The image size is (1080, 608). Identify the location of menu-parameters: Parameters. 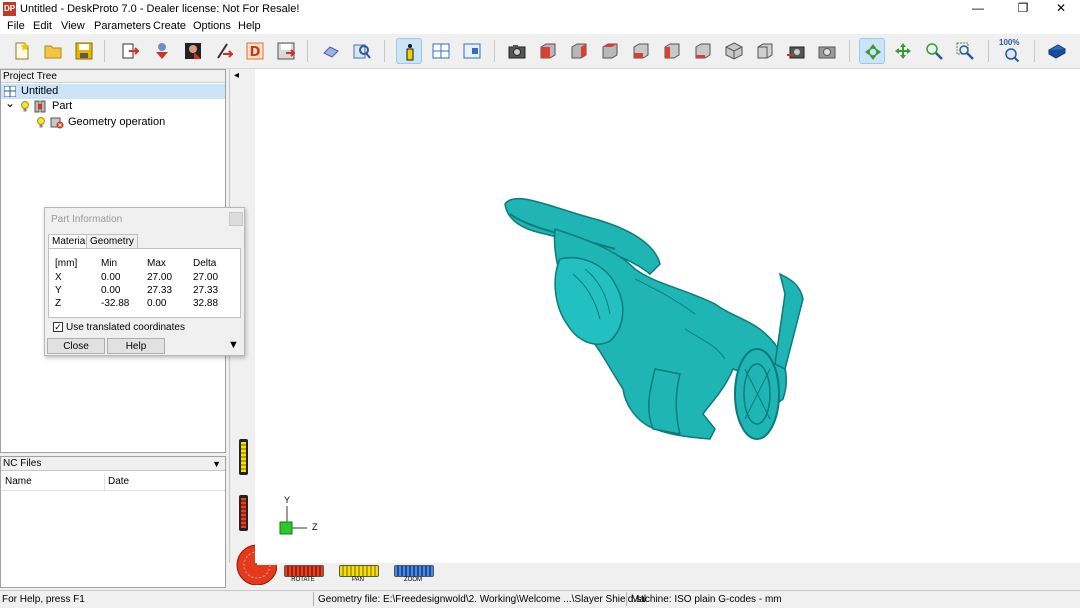
(122, 26).